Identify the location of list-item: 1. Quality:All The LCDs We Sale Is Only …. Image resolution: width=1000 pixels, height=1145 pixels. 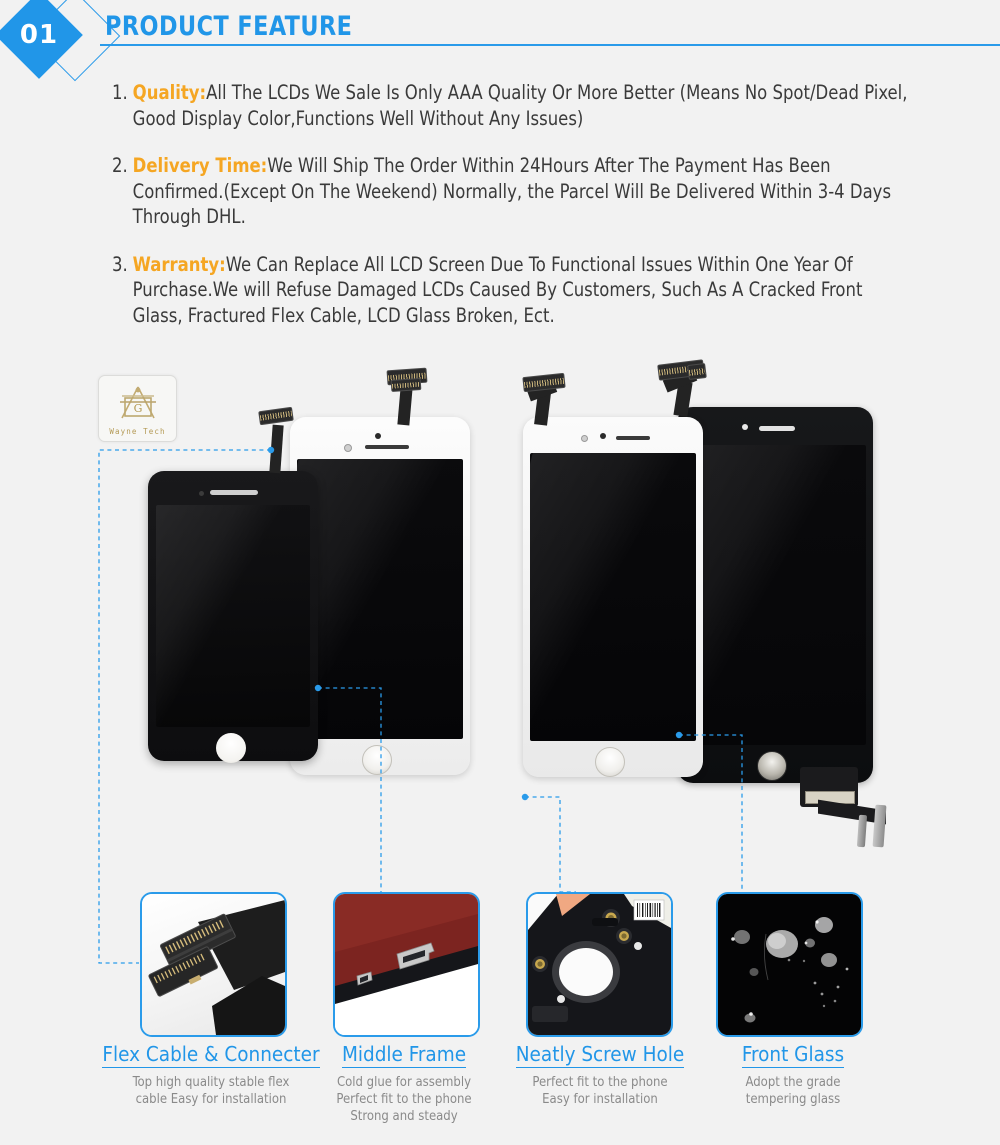
(511, 105).